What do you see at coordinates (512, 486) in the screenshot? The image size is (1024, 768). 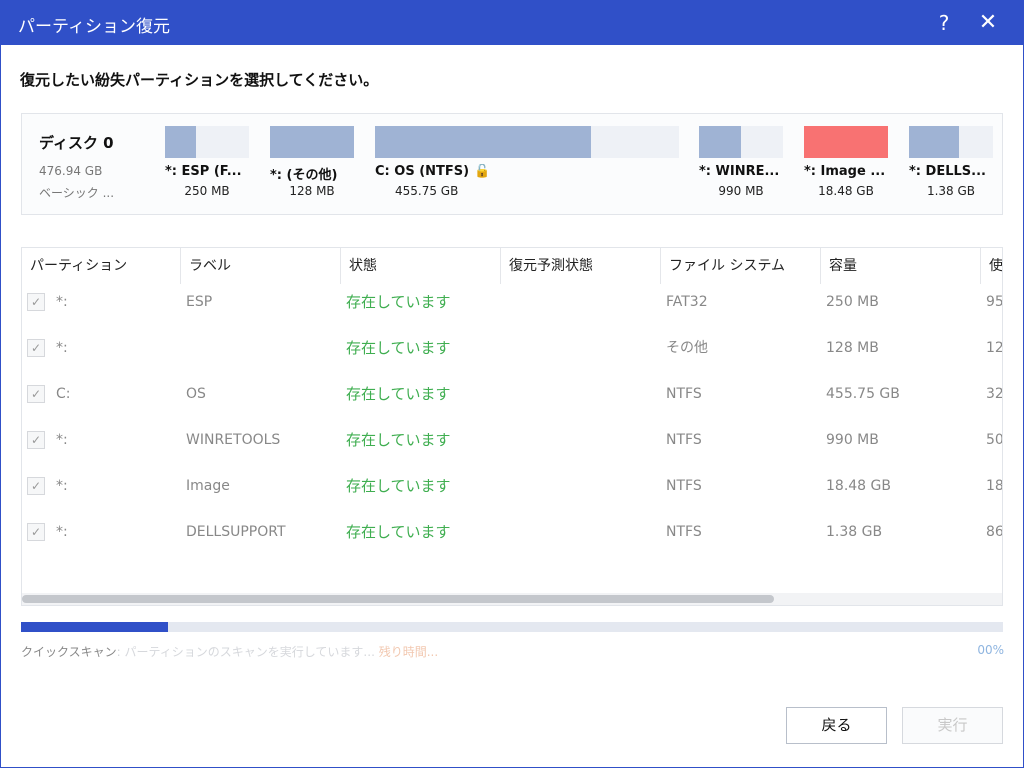 I see `table-row: ✓ *: Image 存在しています NTFS 18.48 GB 18` at bounding box center [512, 486].